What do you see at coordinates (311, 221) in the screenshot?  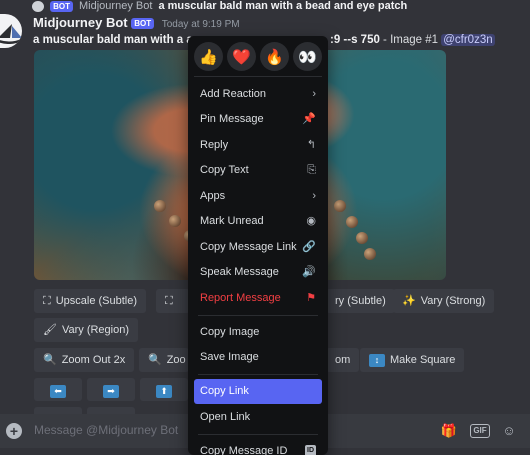 I see `unread-icon: ◉` at bounding box center [311, 221].